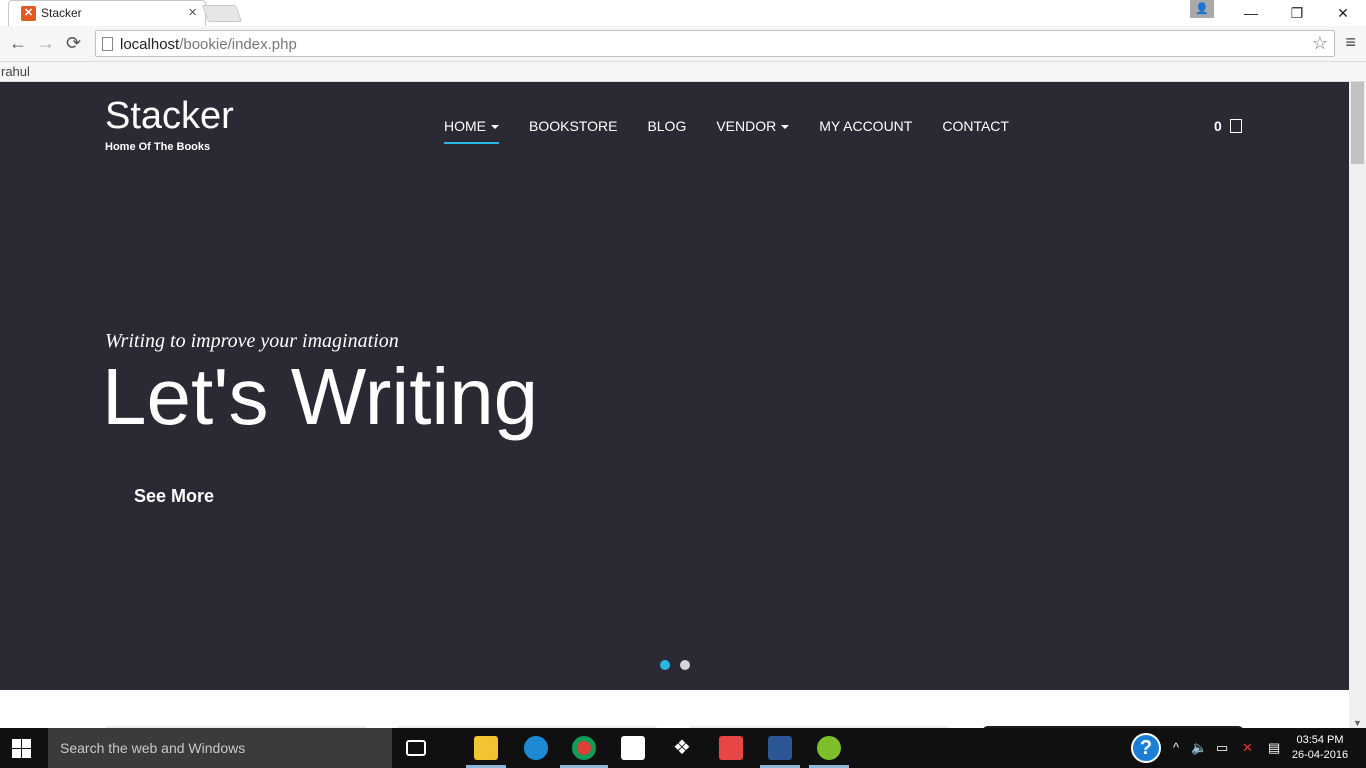  I want to click on store-icon, so click(633, 748).